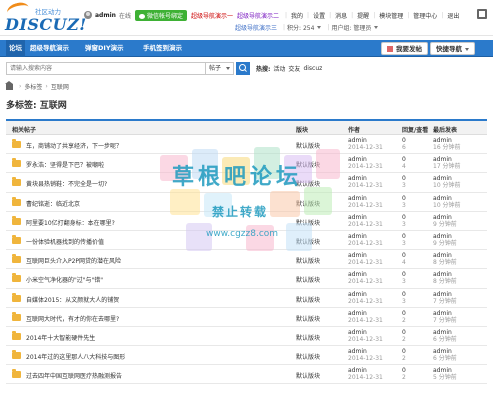  What do you see at coordinates (341, 15) in the screenshot?
I see `messages-link: 消息` at bounding box center [341, 15].